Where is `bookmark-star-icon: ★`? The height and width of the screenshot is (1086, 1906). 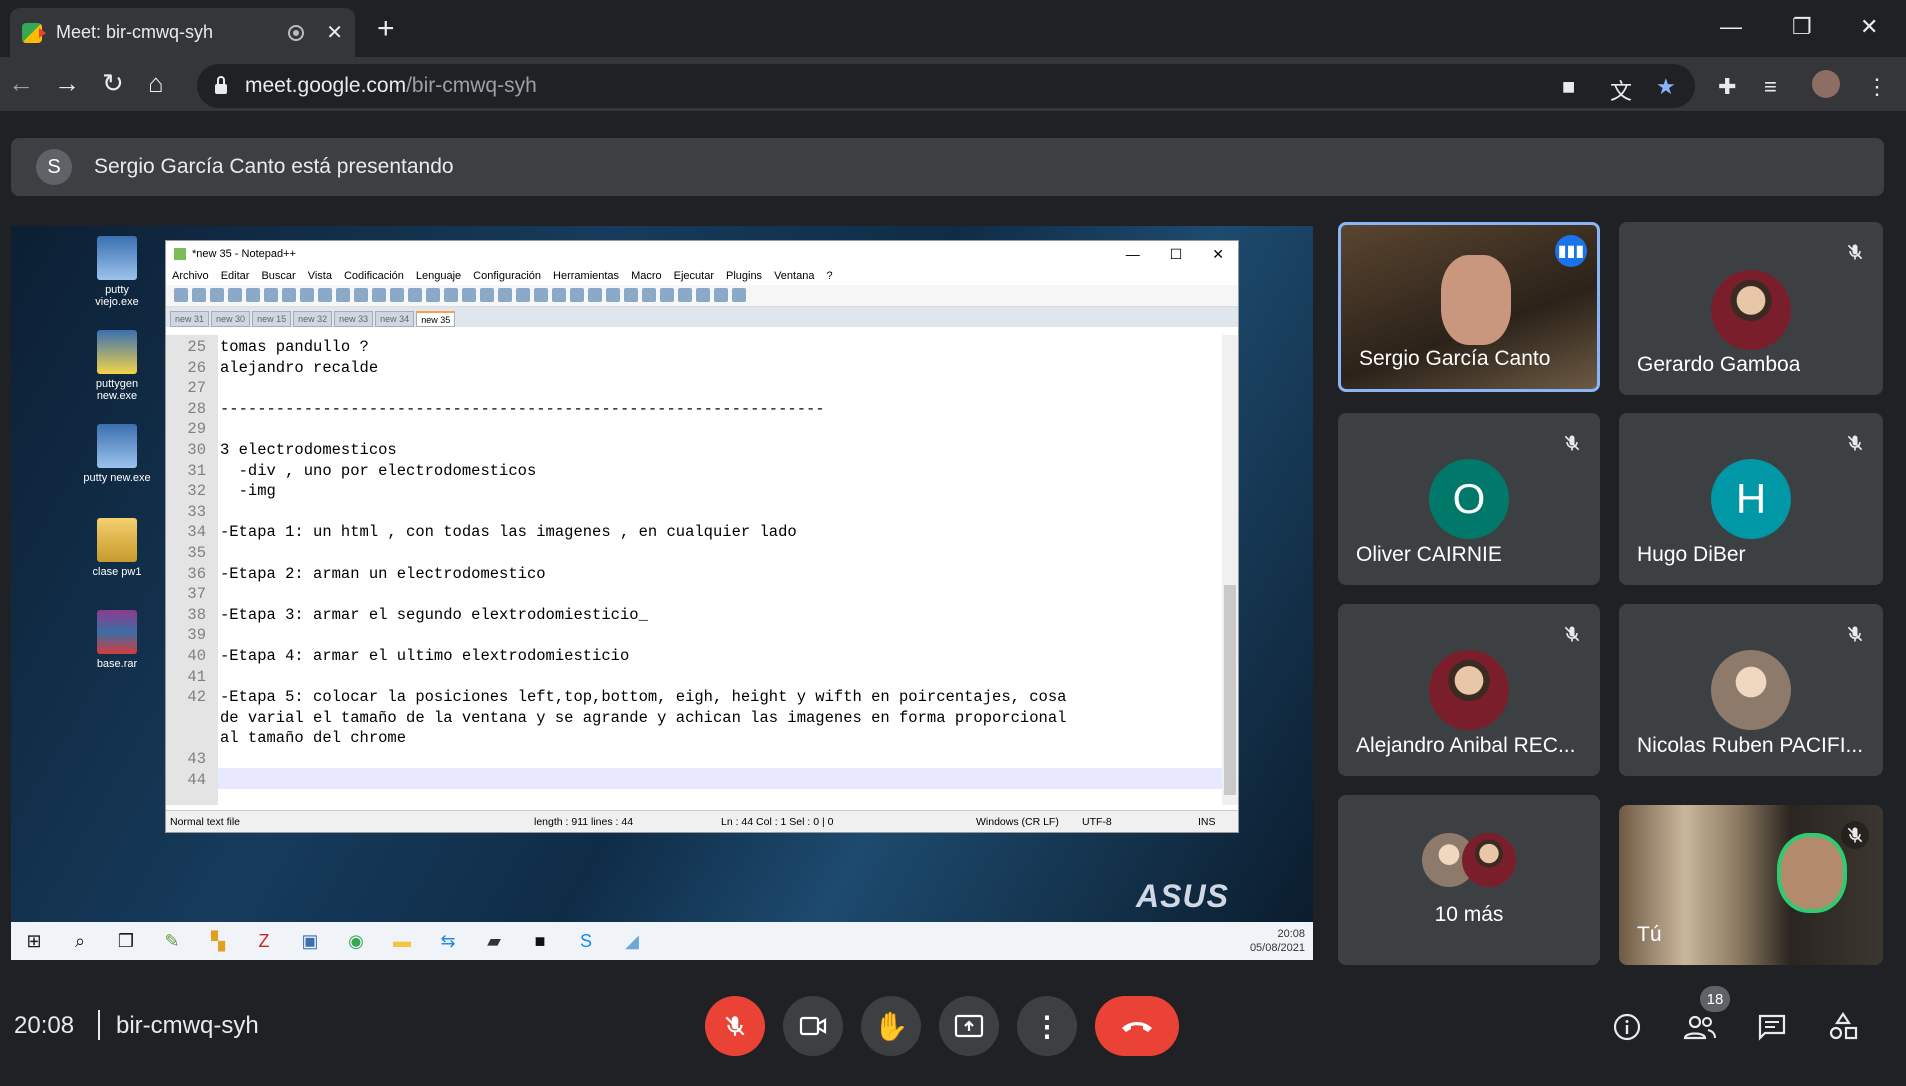
bookmark-star-icon: ★ is located at coordinates (1666, 87).